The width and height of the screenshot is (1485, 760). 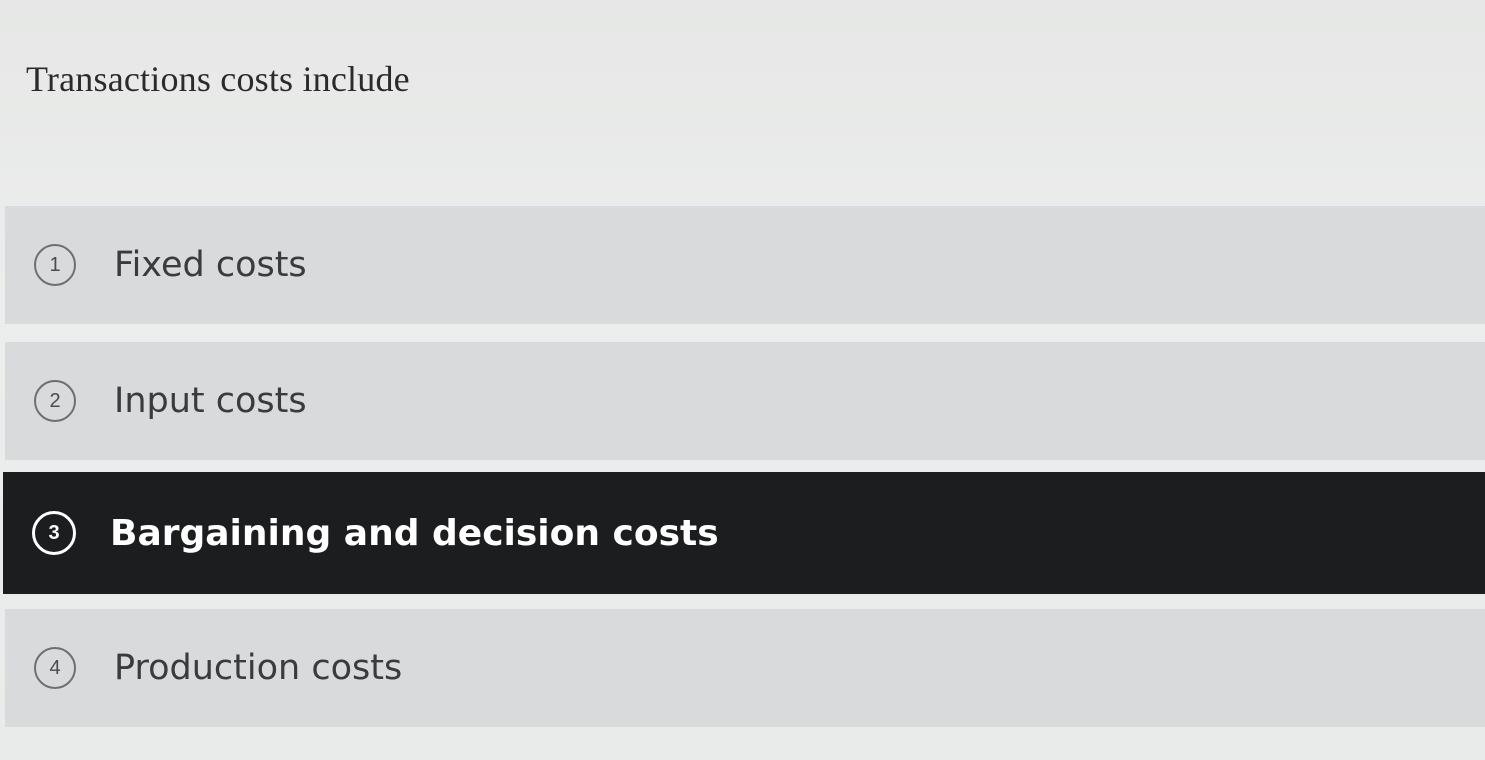 I want to click on option-label: Production costs, so click(x=258, y=668).